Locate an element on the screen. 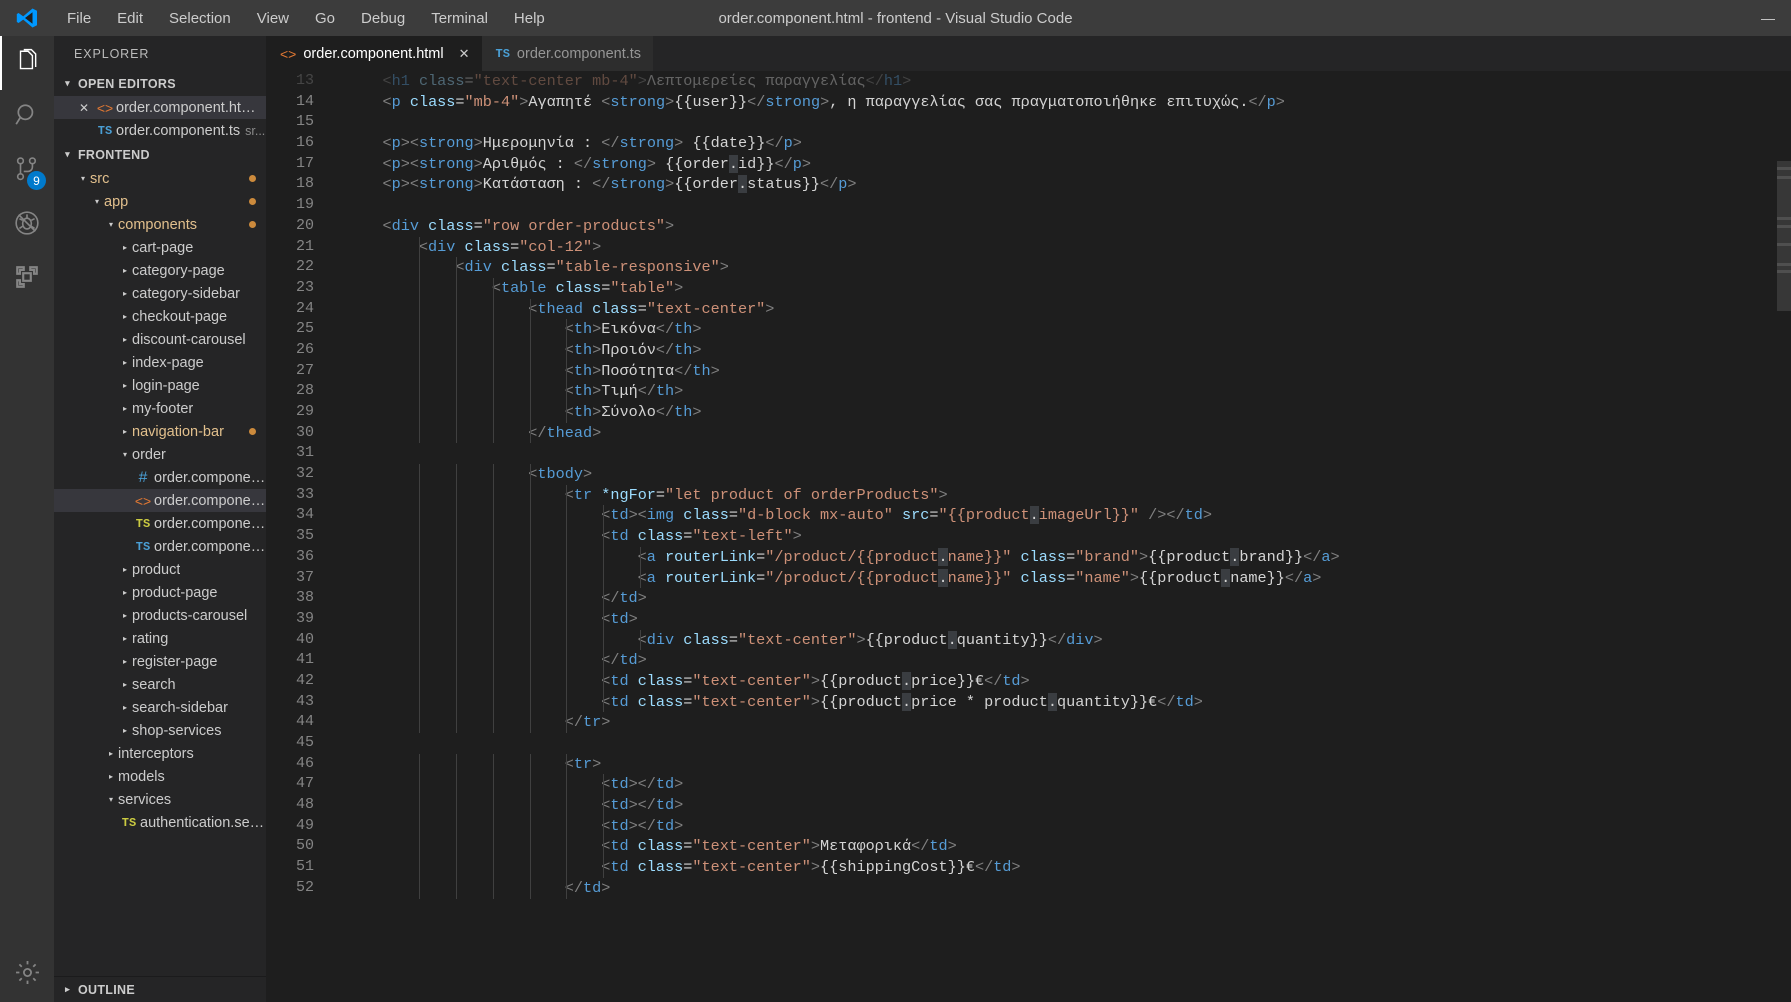 The height and width of the screenshot is (1002, 1791). tree-folder-login-page: ▸ login-page is located at coordinates (160, 385).